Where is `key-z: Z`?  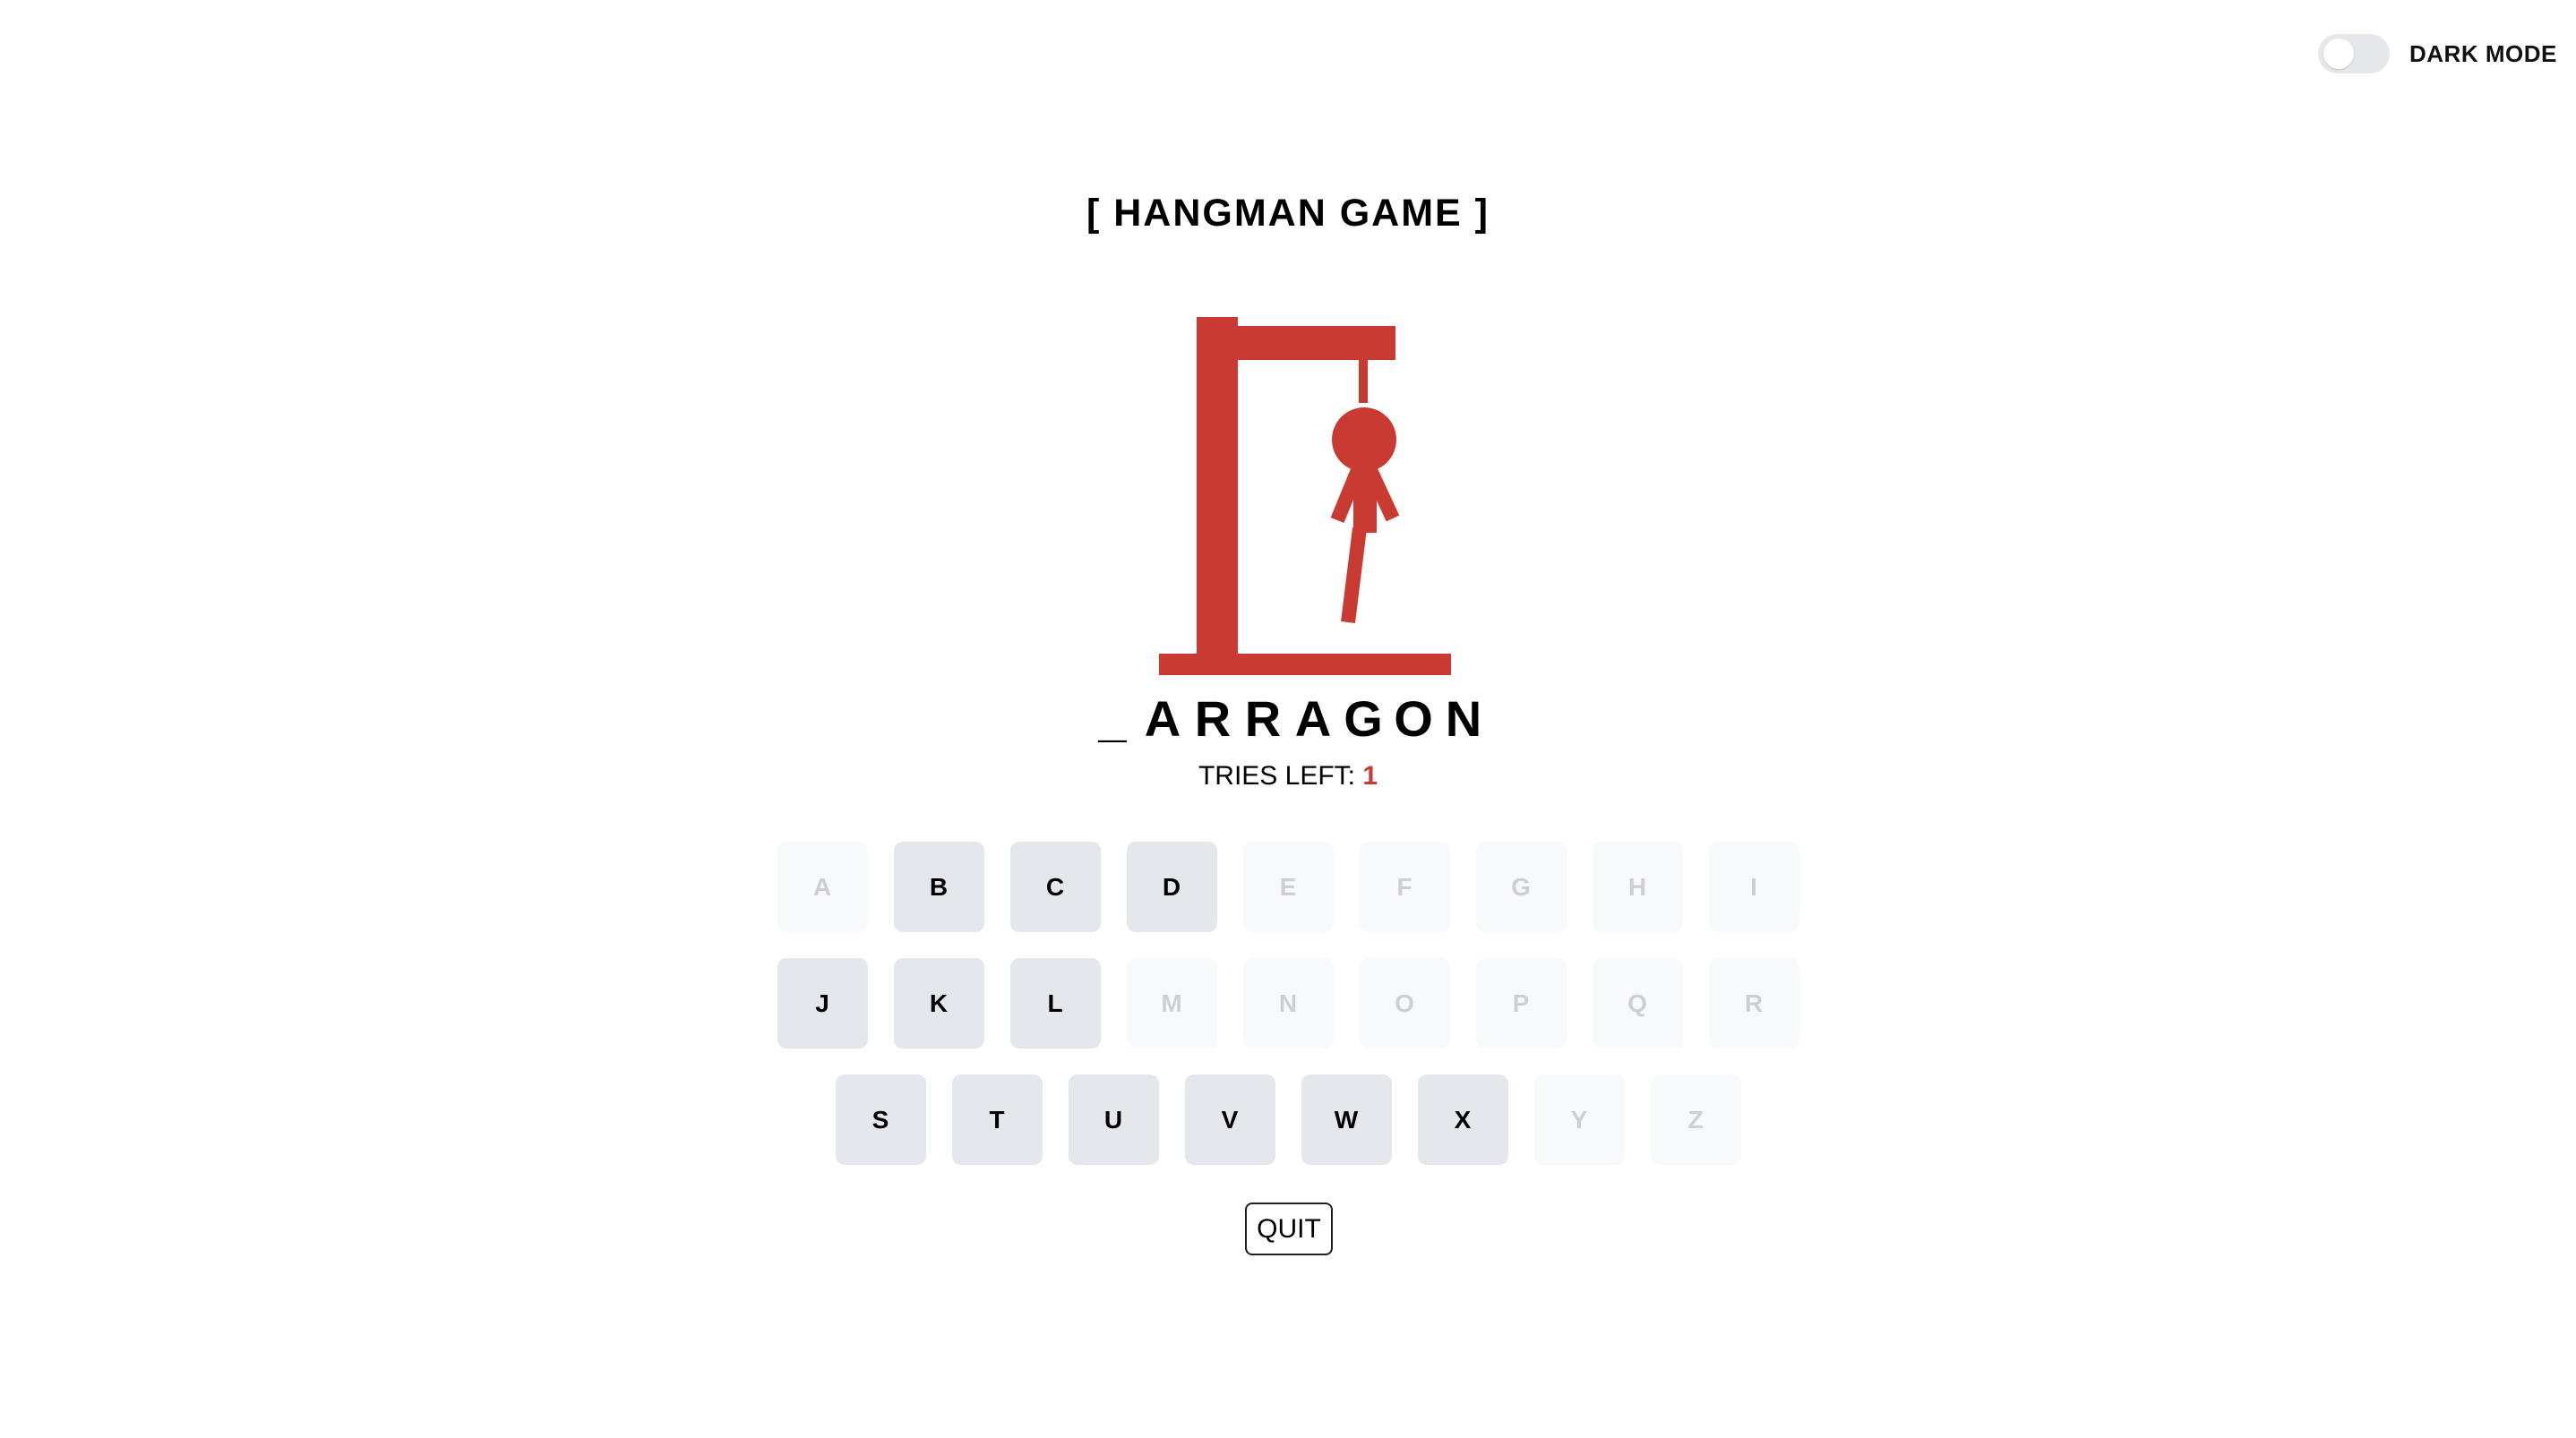 key-z: Z is located at coordinates (1695, 1119).